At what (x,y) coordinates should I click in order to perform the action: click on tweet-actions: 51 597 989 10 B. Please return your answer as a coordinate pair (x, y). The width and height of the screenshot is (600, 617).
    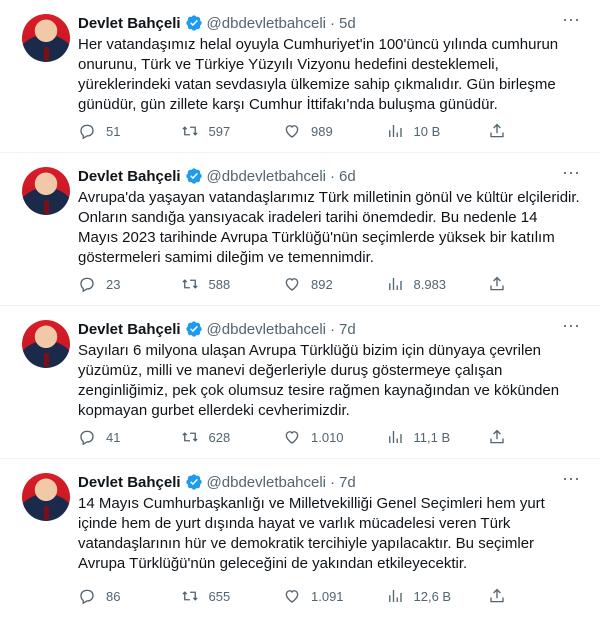
    Looking at the image, I should click on (293, 131).